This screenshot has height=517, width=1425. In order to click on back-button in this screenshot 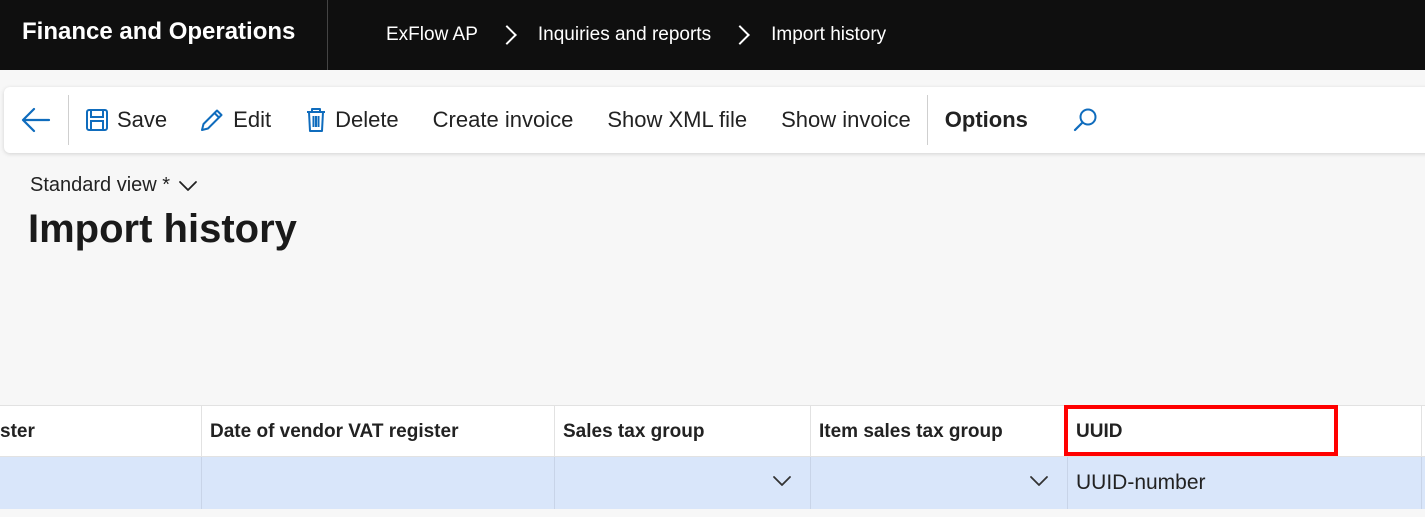, I will do `click(36, 120)`.